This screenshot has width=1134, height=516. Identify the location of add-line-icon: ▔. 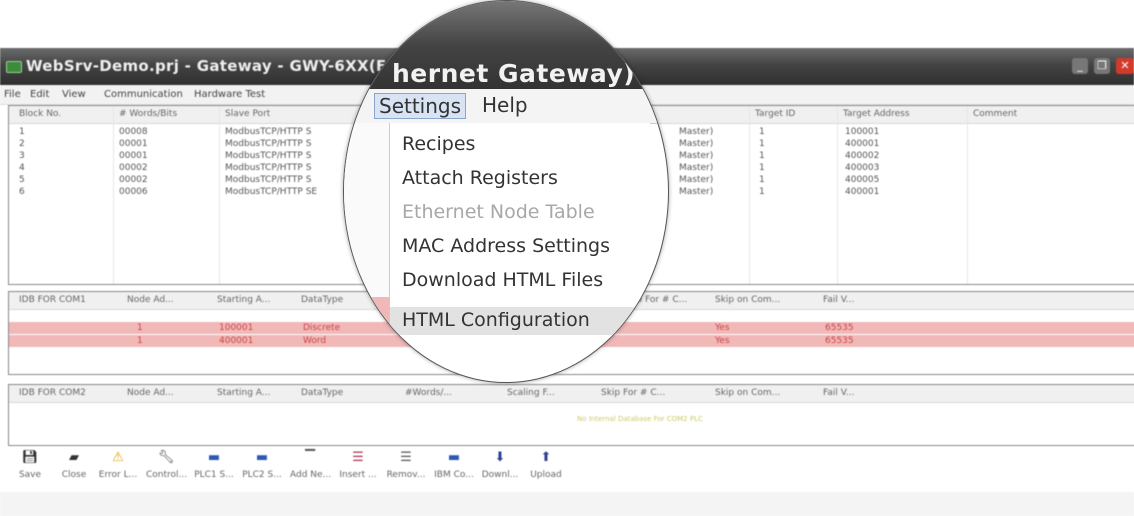
(310, 457).